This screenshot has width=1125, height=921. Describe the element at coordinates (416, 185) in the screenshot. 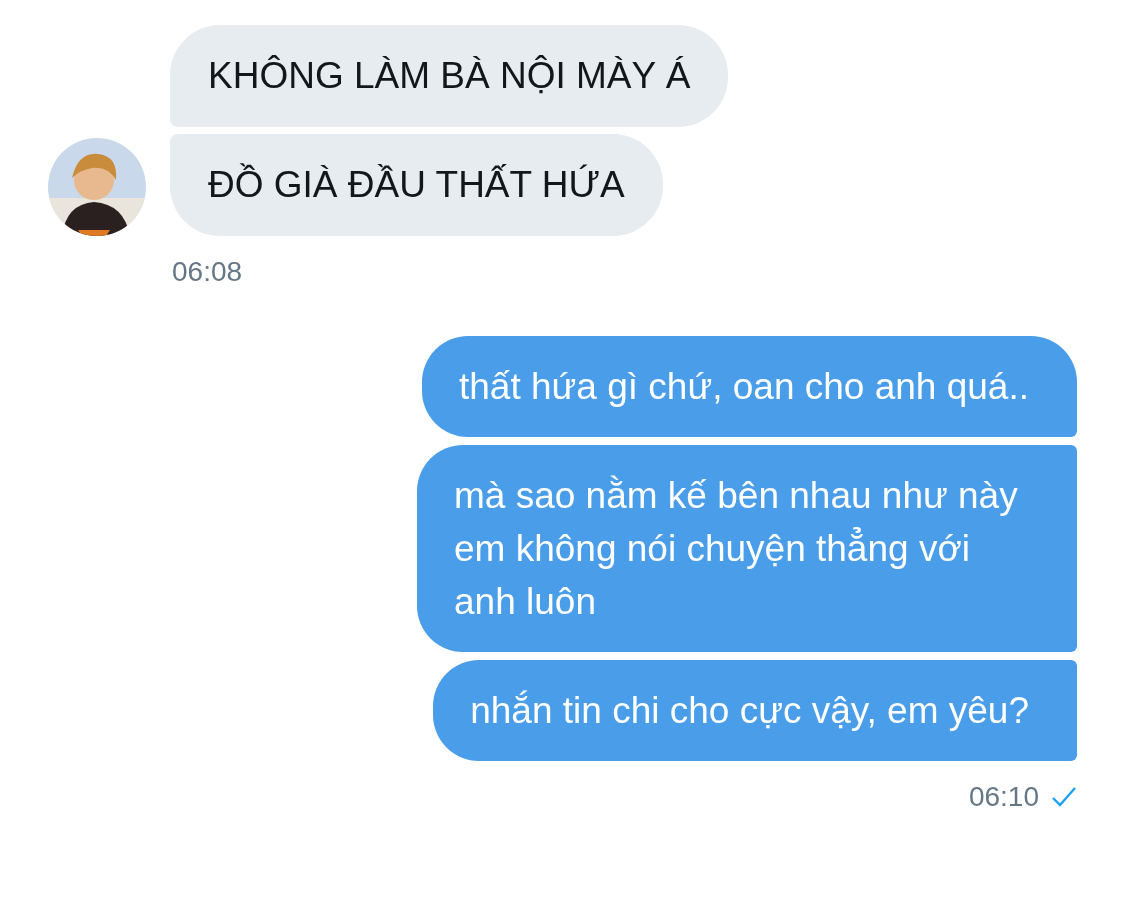

I see `message-bubble: ĐỒ GIÀ ĐẦU THẤT HỨA` at that location.